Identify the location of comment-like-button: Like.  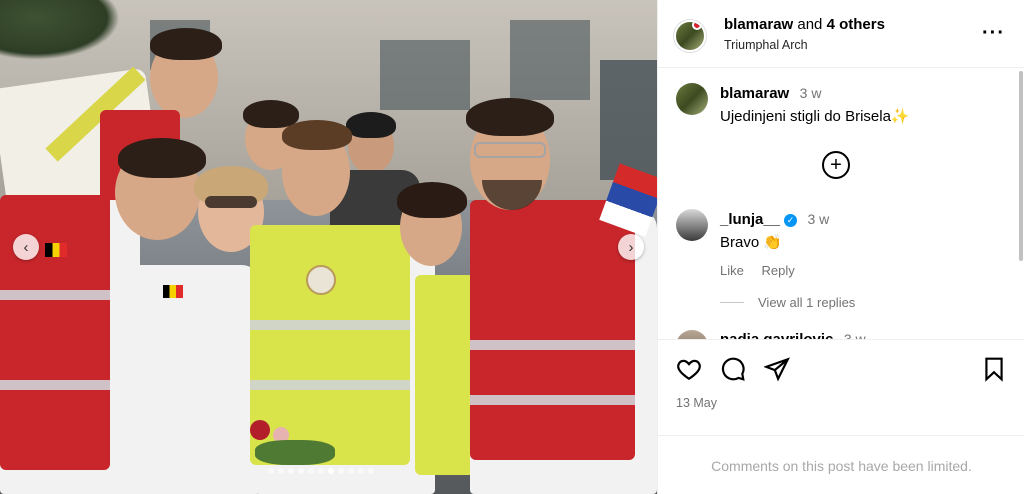
(732, 270).